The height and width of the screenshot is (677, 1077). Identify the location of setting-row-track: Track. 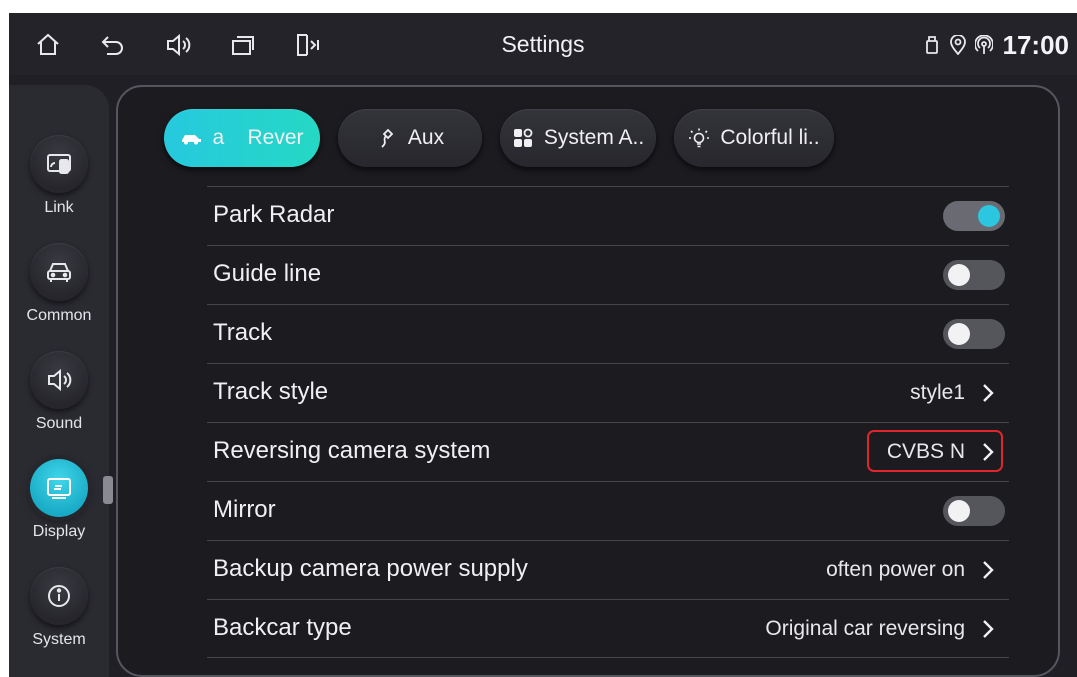
(608, 333).